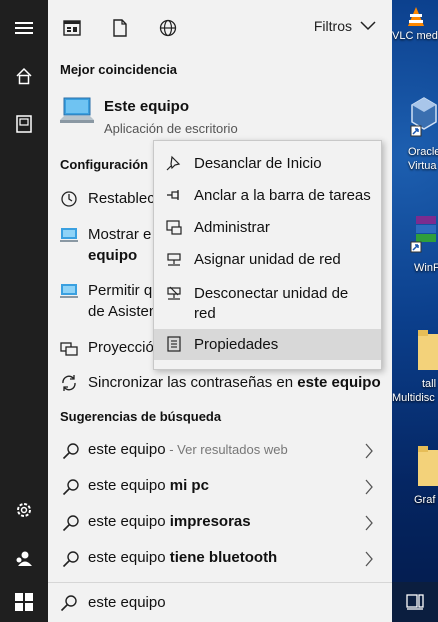 Image resolution: width=438 pixels, height=622 pixels. Describe the element at coordinates (113, 255) in the screenshot. I see `config-item-label-bold: equipo` at that location.